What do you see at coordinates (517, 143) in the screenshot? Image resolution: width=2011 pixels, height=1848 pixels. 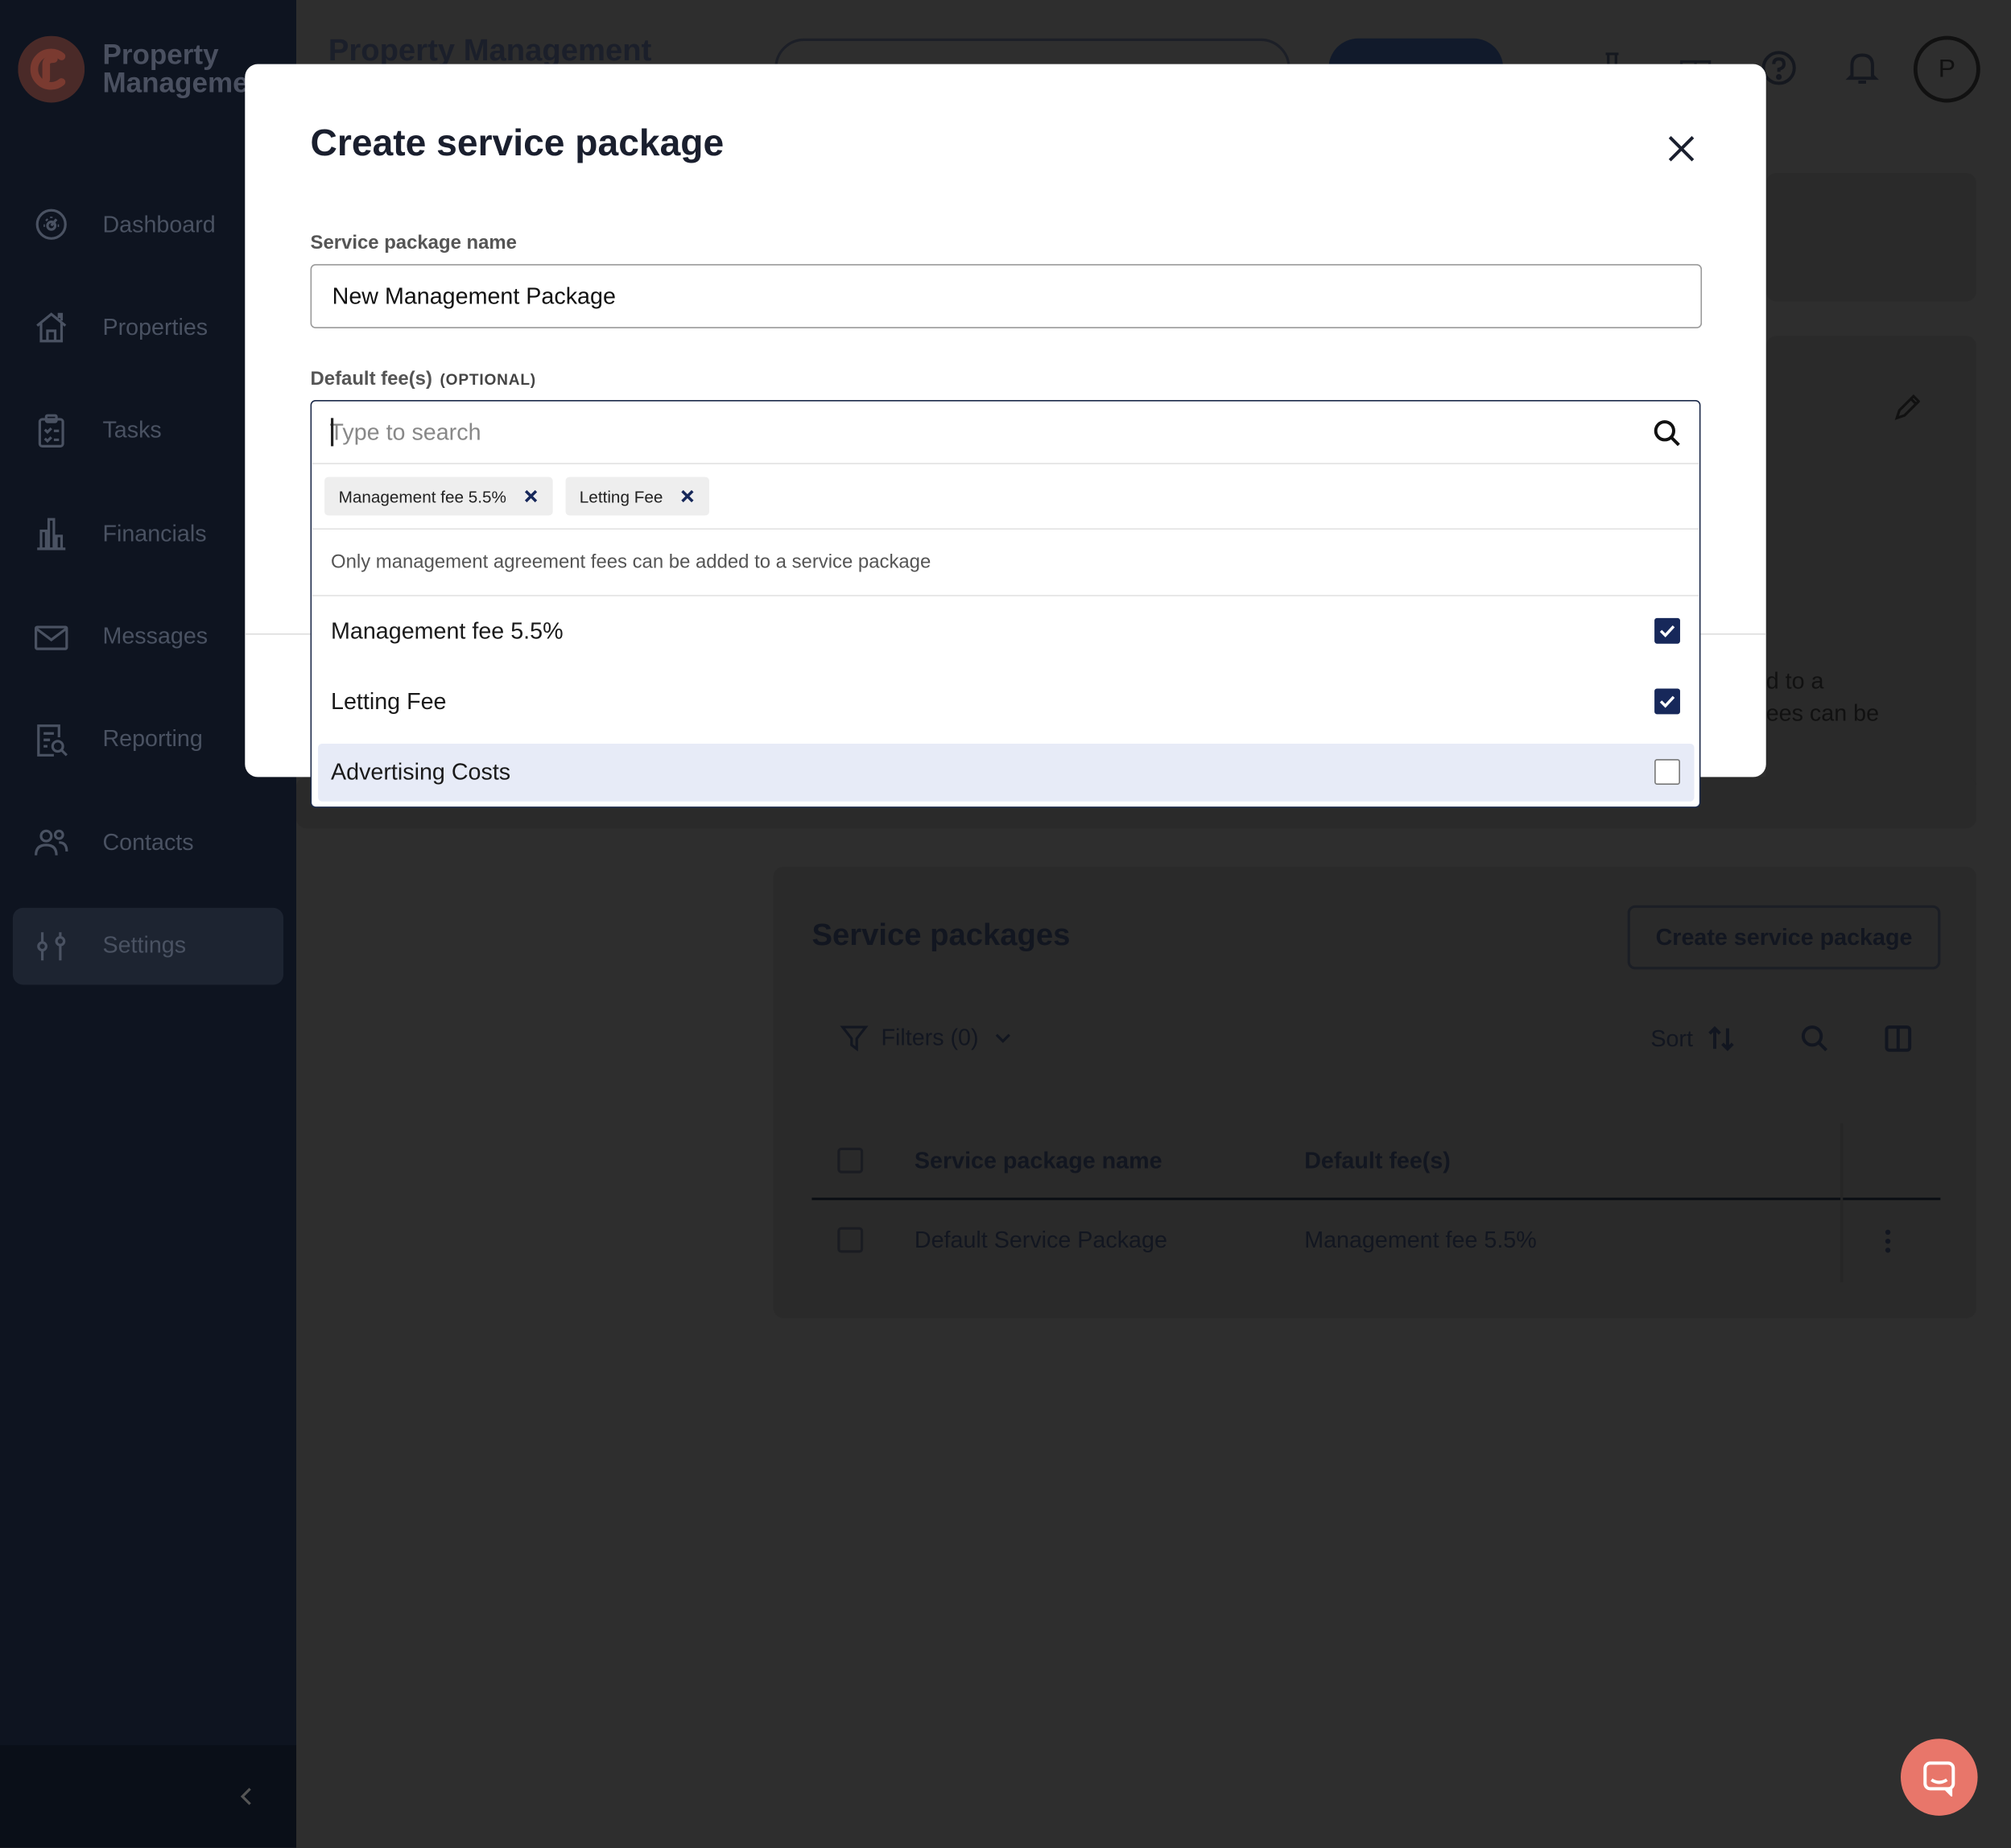 I see `modal-title: Create service package` at bounding box center [517, 143].